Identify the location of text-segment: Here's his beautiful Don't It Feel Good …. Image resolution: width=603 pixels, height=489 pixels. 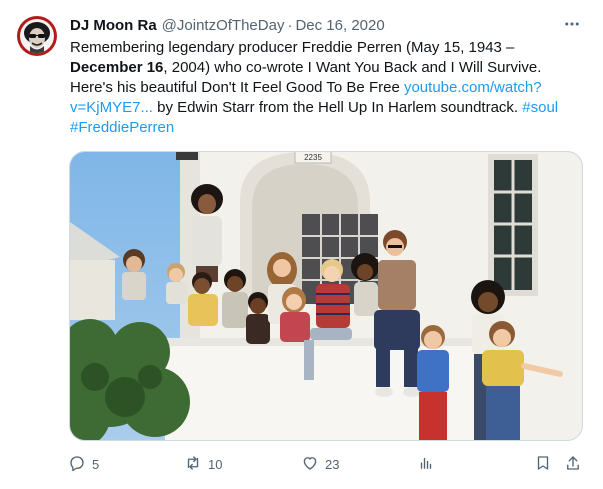
(237, 87).